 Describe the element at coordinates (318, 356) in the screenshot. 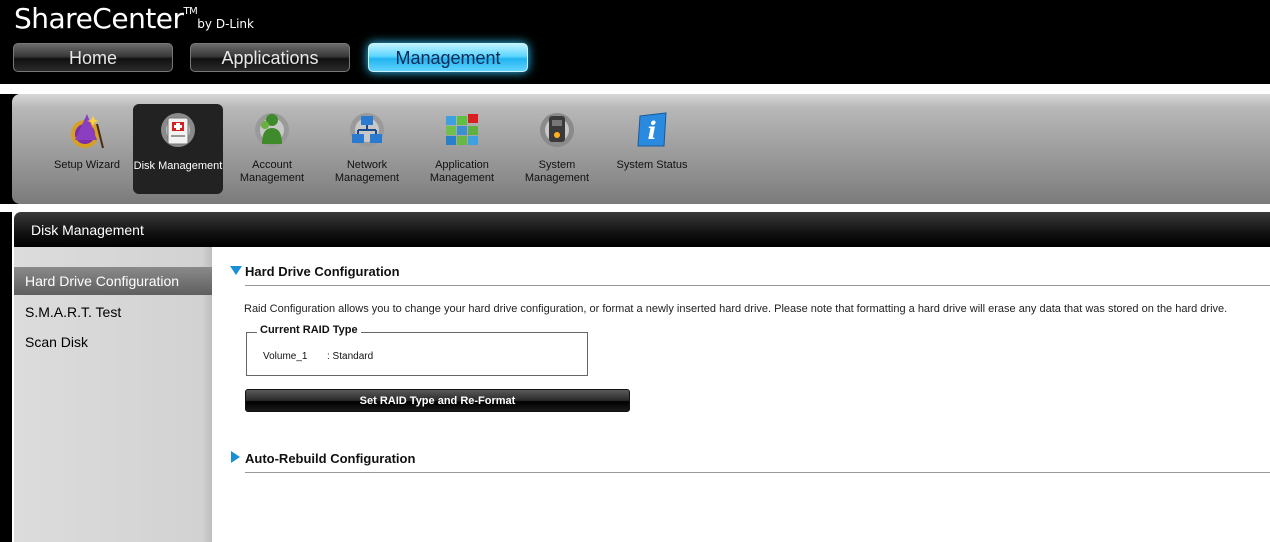

I see `raid-volume-row: Volume_1 : Standard` at that location.